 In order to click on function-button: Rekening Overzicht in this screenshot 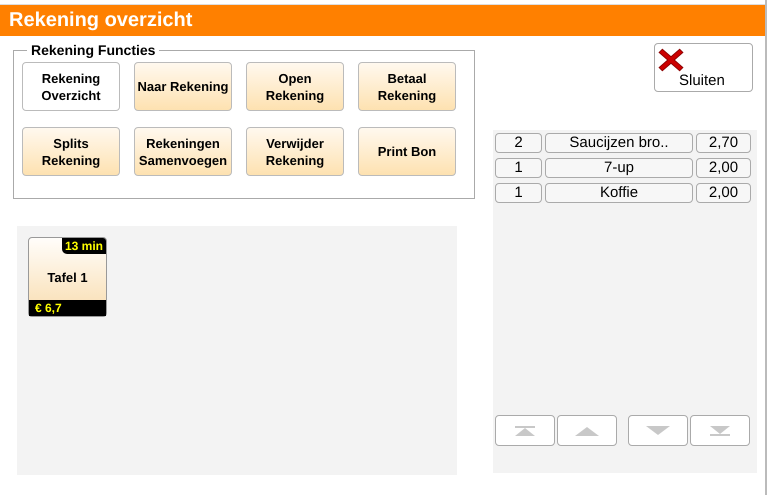, I will do `click(71, 86)`.